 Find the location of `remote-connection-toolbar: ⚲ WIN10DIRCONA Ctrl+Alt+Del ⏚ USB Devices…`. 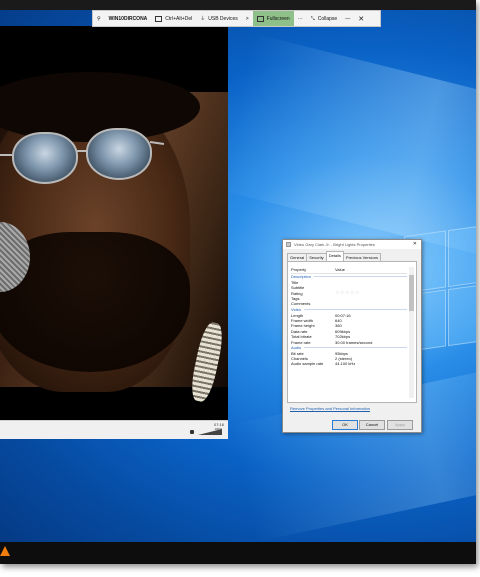

remote-connection-toolbar: ⚲ WIN10DIRCONA Ctrl+Alt+Del ⏚ USB Devices… is located at coordinates (236, 18).